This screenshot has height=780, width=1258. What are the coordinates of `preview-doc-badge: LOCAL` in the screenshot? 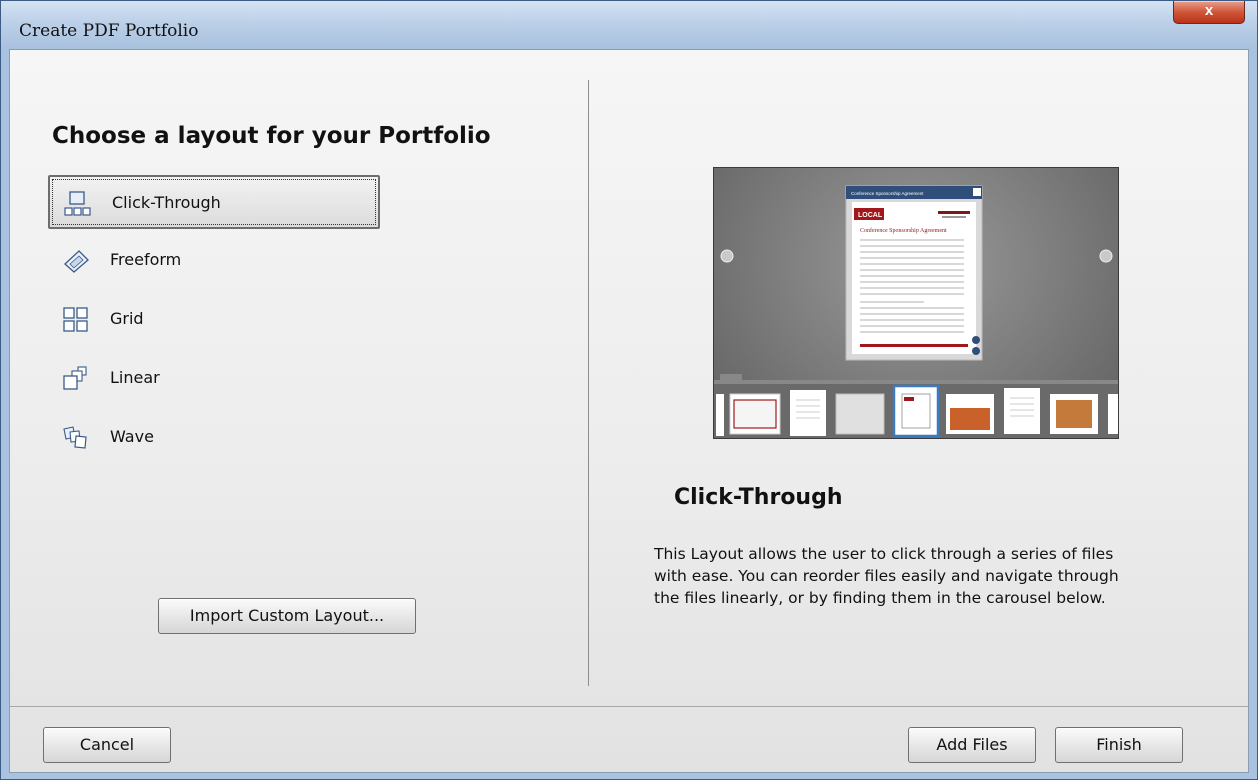 It's located at (870, 215).